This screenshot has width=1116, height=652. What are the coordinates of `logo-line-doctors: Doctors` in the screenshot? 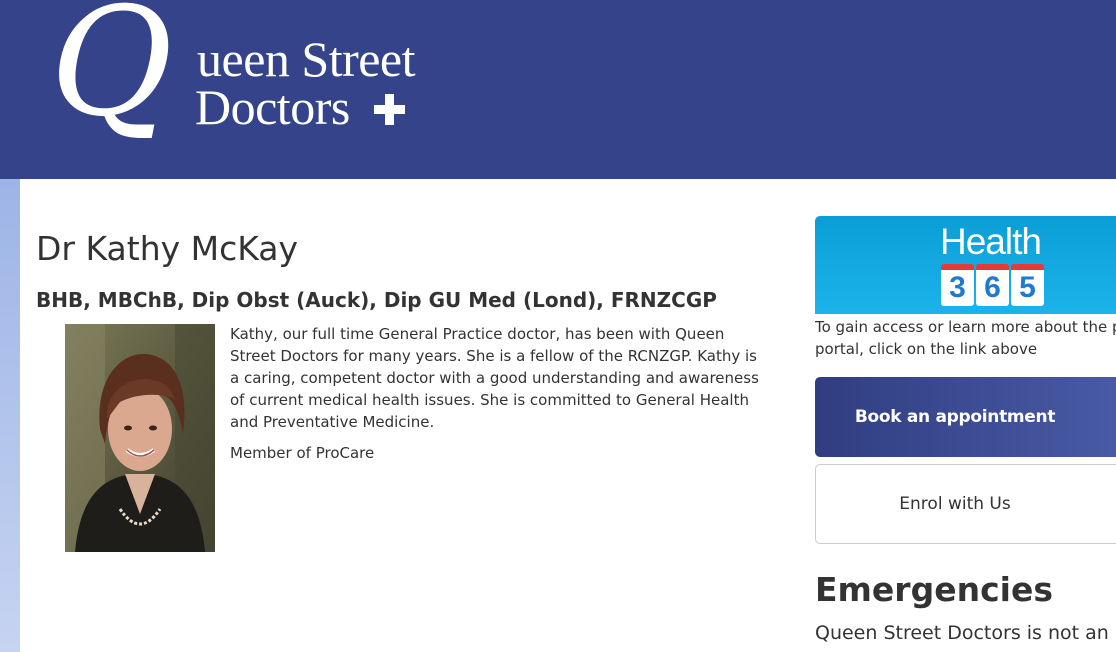 It's located at (272, 107).